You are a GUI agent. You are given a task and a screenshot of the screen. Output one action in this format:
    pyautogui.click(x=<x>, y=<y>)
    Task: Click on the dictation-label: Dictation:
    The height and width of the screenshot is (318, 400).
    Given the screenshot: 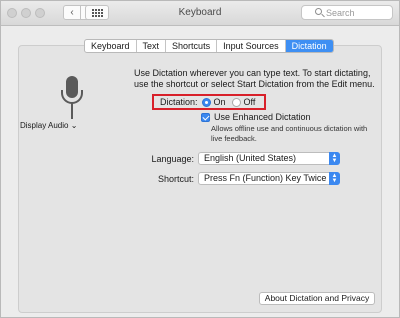 What is the action you would take?
    pyautogui.click(x=179, y=102)
    